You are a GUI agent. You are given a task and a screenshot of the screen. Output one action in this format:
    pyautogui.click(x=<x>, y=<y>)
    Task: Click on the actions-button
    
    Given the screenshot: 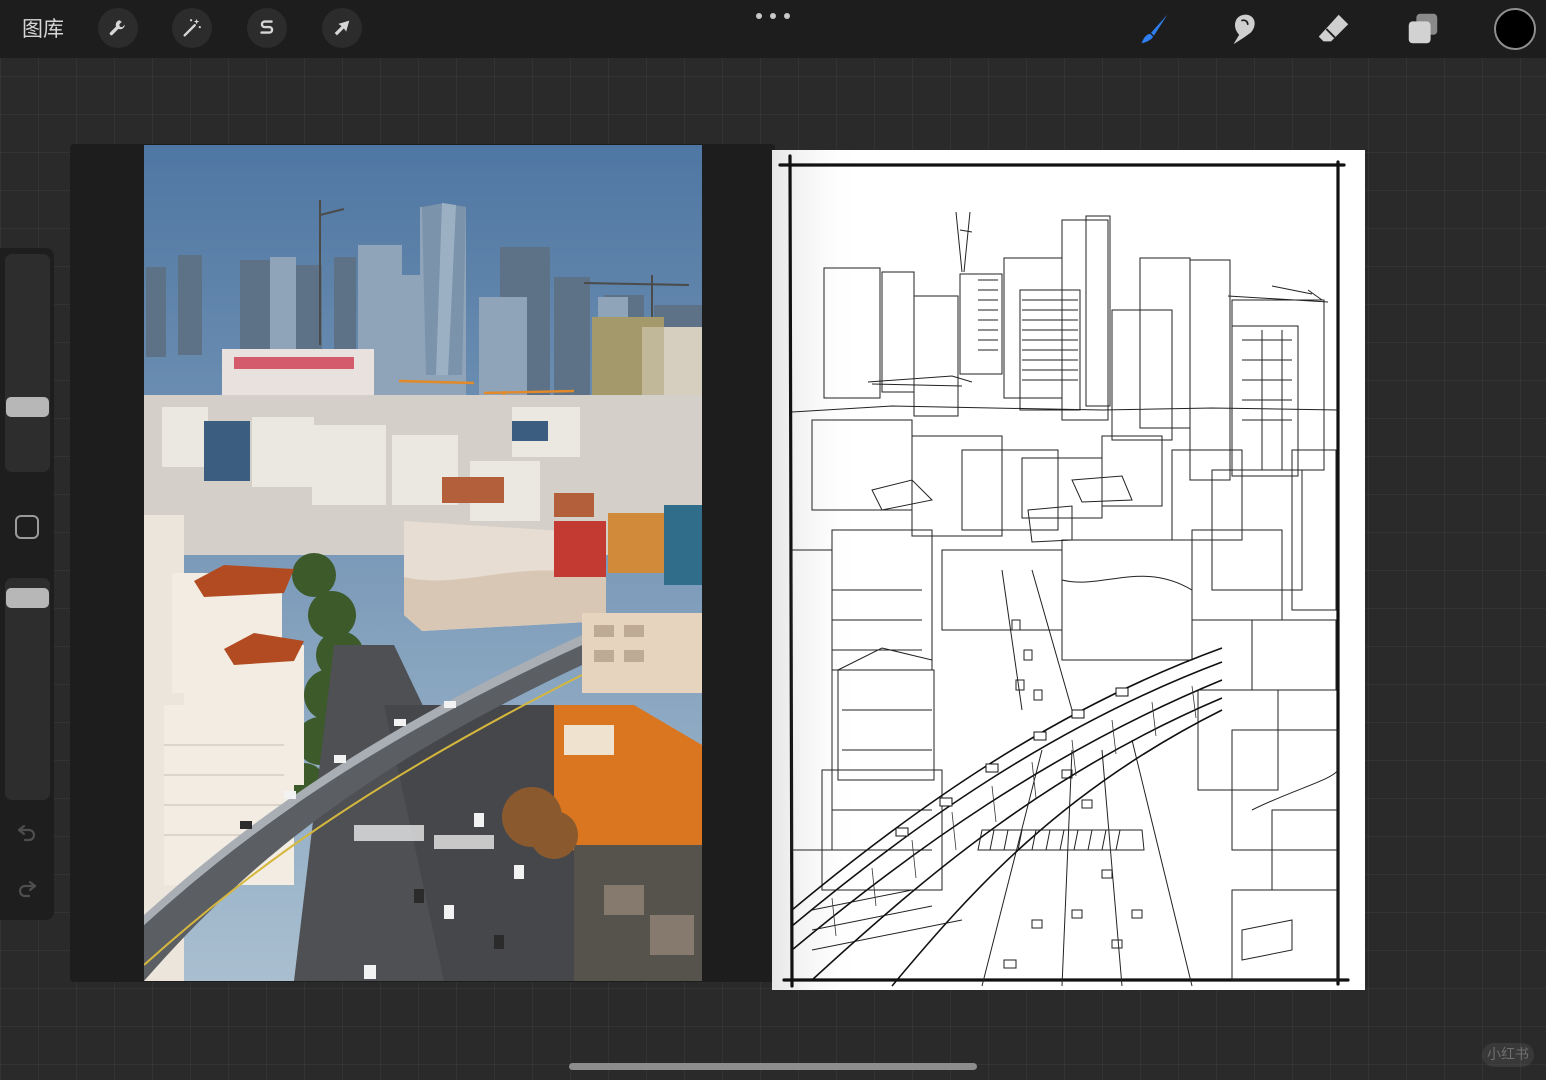 What is the action you would take?
    pyautogui.click(x=118, y=28)
    